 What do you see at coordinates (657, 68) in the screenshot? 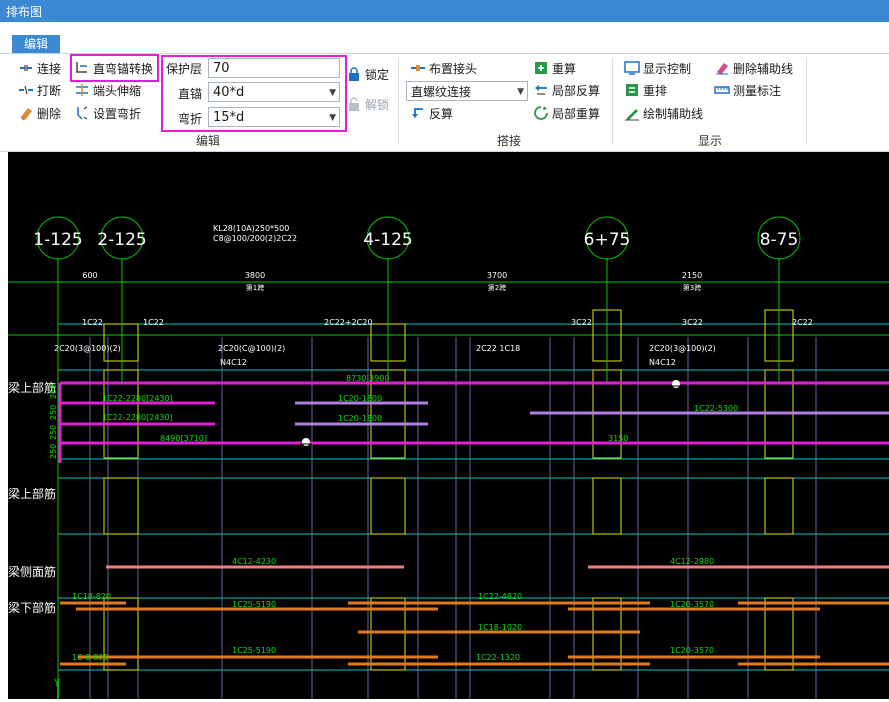
I see `display-control-button: 显示控制` at bounding box center [657, 68].